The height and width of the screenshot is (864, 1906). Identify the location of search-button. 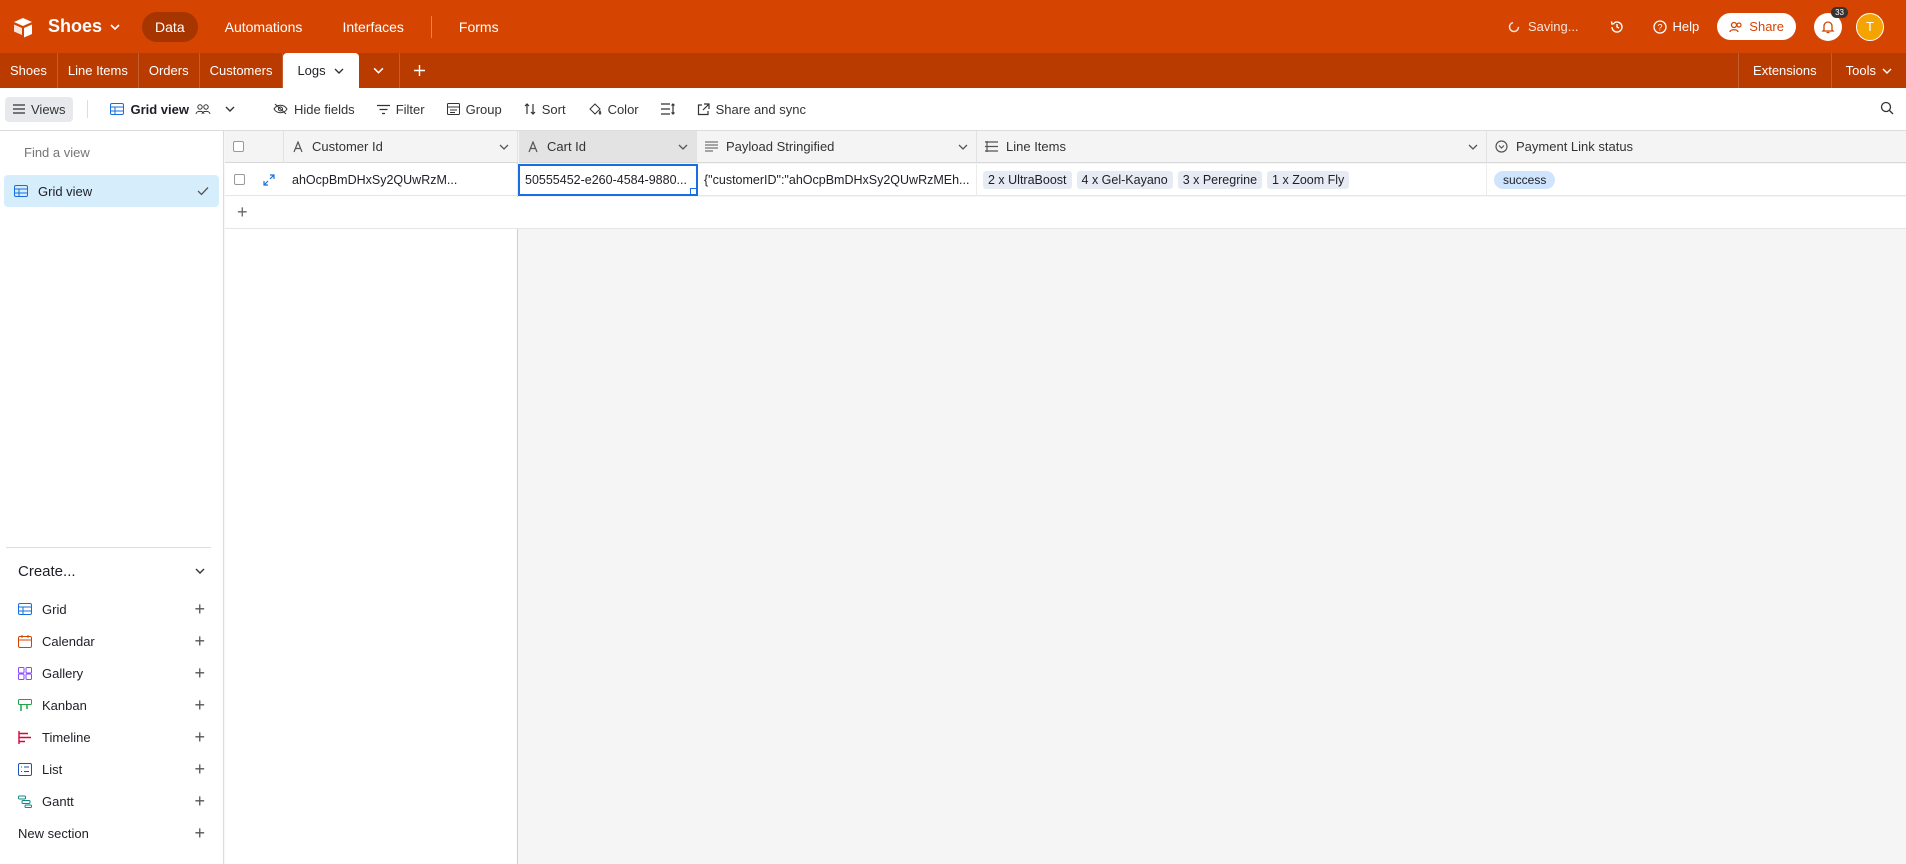
(1887, 109).